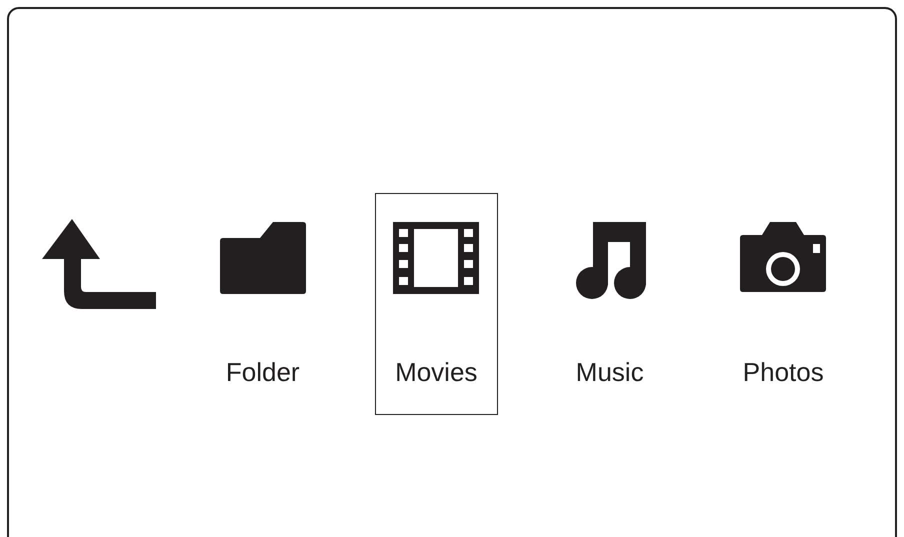 The image size is (904, 537). I want to click on back-arrow-icon, so click(99, 264).